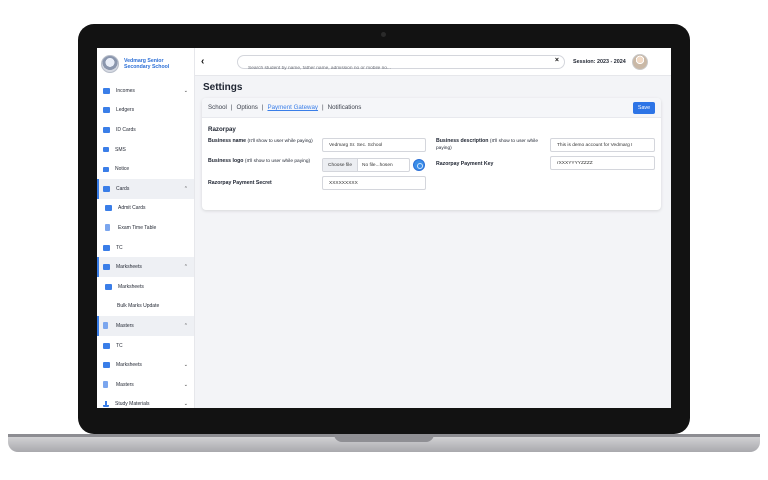 The height and width of the screenshot is (480, 768). What do you see at coordinates (217, 107) in the screenshot?
I see `tab-school: School` at bounding box center [217, 107].